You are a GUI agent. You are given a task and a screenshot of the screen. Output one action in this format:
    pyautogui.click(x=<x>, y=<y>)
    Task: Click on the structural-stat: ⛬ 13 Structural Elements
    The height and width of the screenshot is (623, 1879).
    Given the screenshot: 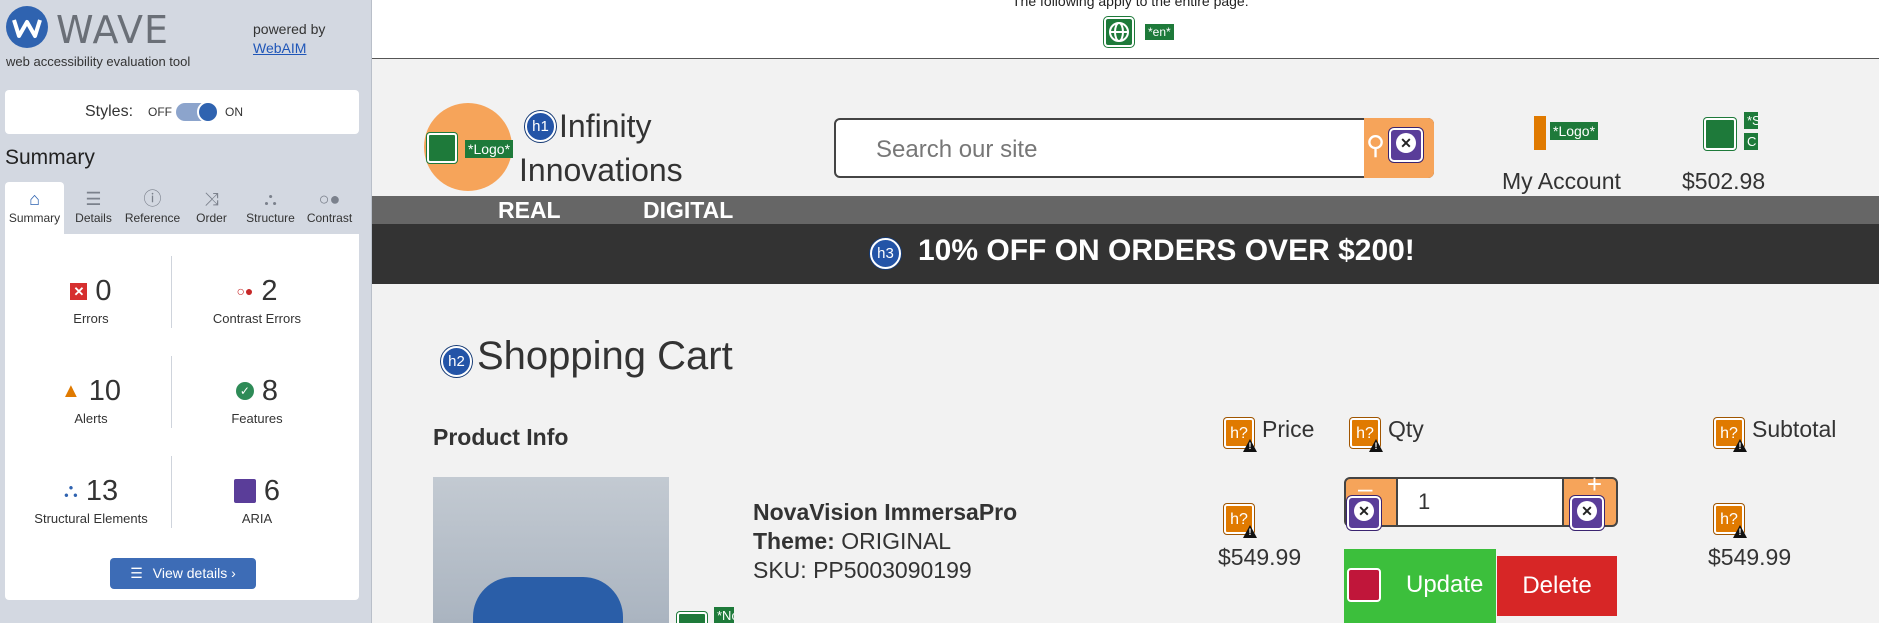 What is the action you would take?
    pyautogui.click(x=91, y=500)
    